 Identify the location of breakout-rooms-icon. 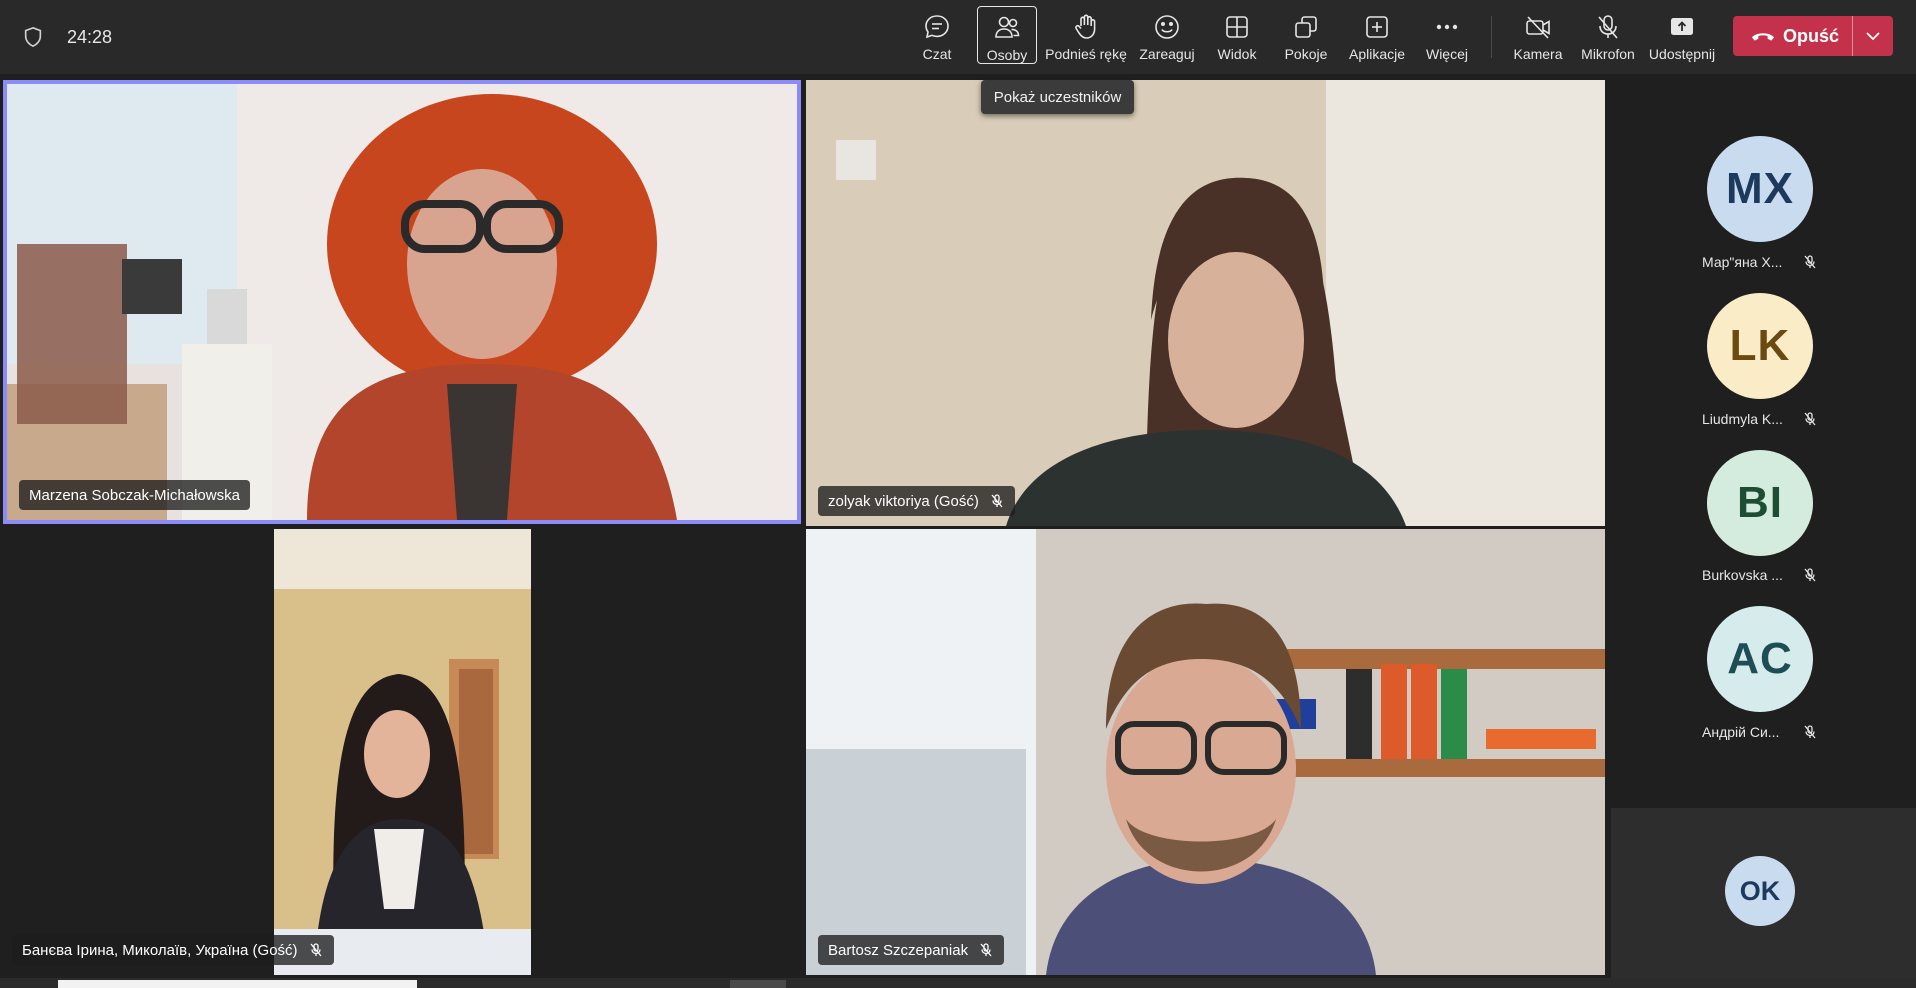
(1306, 27).